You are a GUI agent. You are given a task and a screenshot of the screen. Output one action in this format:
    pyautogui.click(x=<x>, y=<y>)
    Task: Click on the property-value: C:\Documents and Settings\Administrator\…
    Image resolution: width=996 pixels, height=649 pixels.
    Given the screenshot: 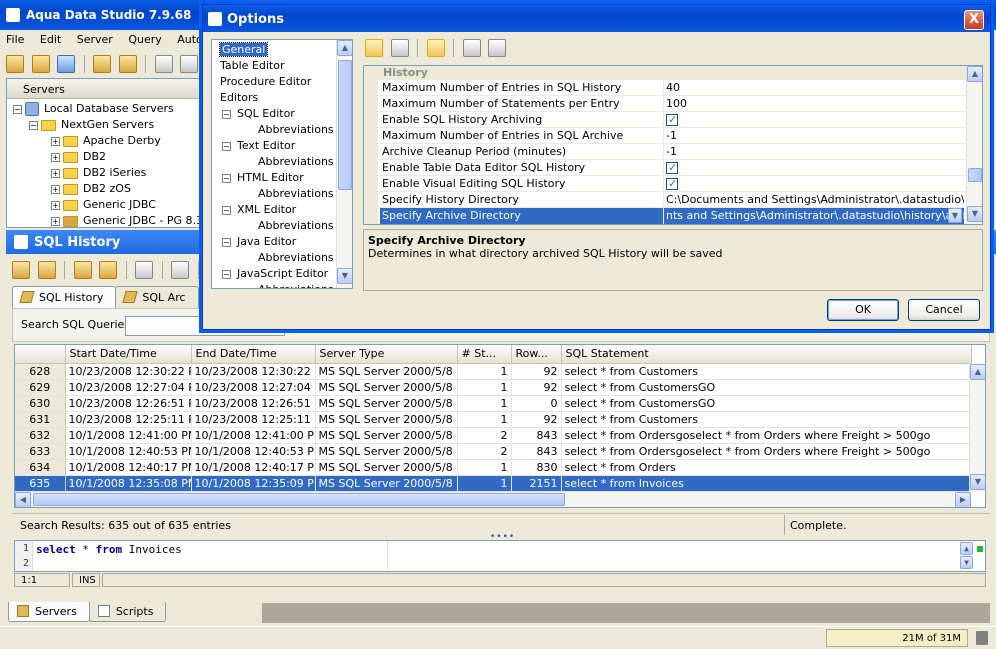 What is the action you would take?
    pyautogui.click(x=814, y=200)
    